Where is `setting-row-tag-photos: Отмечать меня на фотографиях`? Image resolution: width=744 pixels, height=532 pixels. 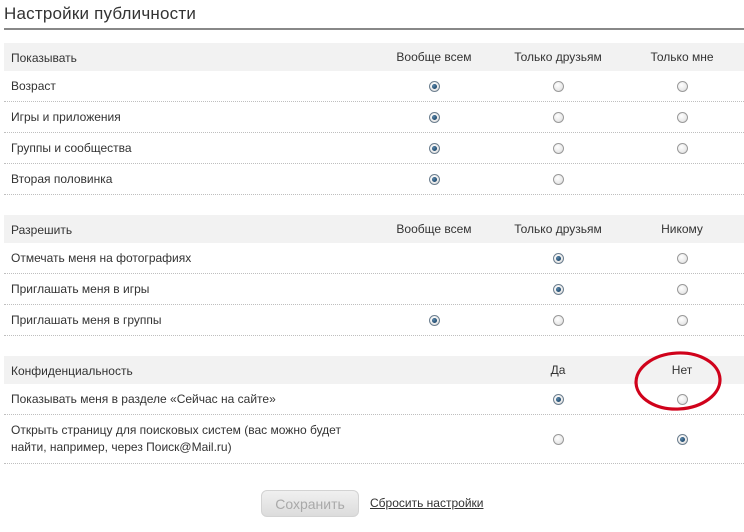
setting-row-tag-photos: Отмечать меня на фотографиях is located at coordinates (374, 258).